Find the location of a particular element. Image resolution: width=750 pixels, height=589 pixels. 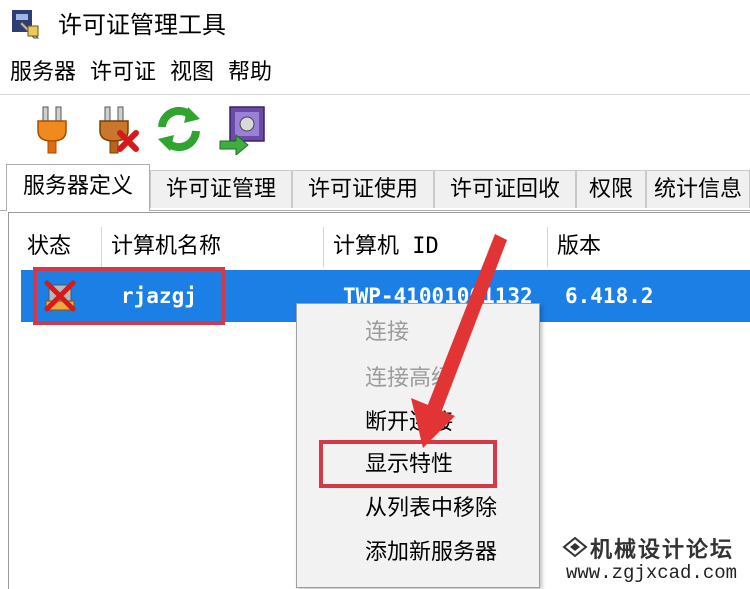

menu-view: 视图 is located at coordinates (192, 73).